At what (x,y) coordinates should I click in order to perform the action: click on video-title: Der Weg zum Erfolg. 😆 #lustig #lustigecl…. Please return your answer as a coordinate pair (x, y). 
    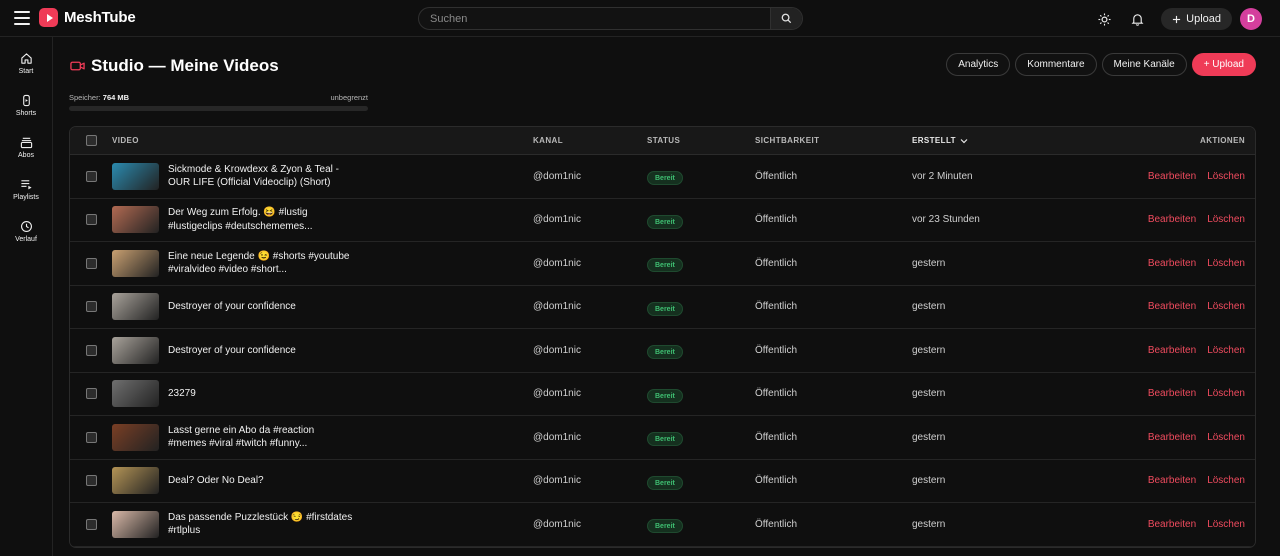
    Looking at the image, I should click on (260, 219).